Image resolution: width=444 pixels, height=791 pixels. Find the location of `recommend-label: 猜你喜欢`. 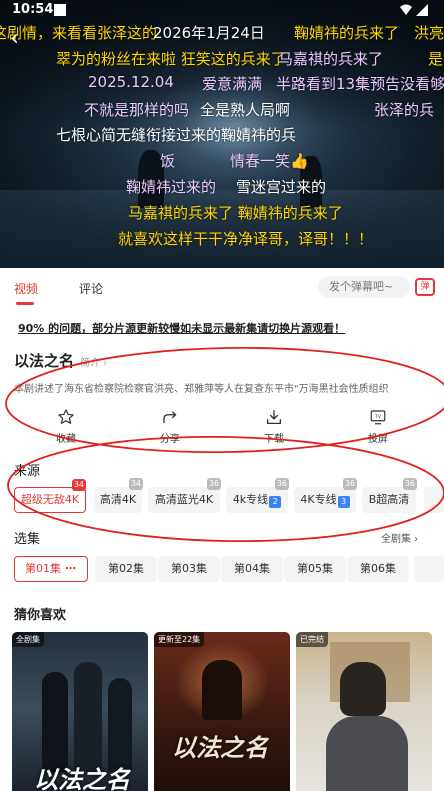

recommend-label: 猜你喜欢 is located at coordinates (40, 615).